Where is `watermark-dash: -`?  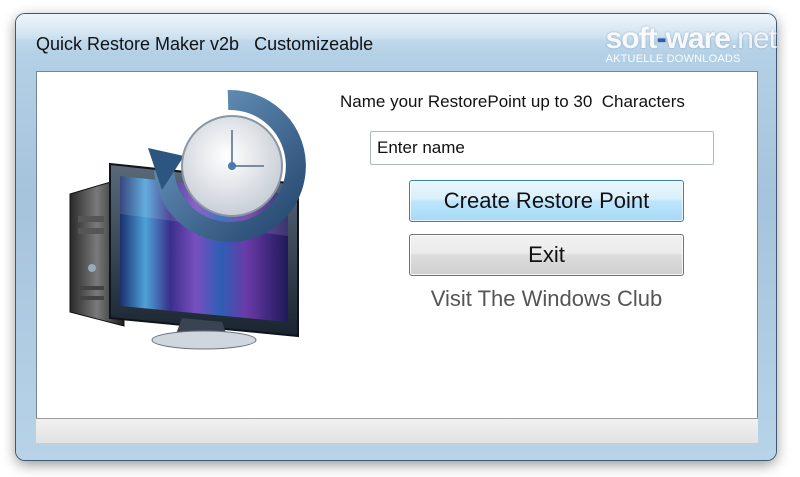
watermark-dash: - is located at coordinates (661, 38).